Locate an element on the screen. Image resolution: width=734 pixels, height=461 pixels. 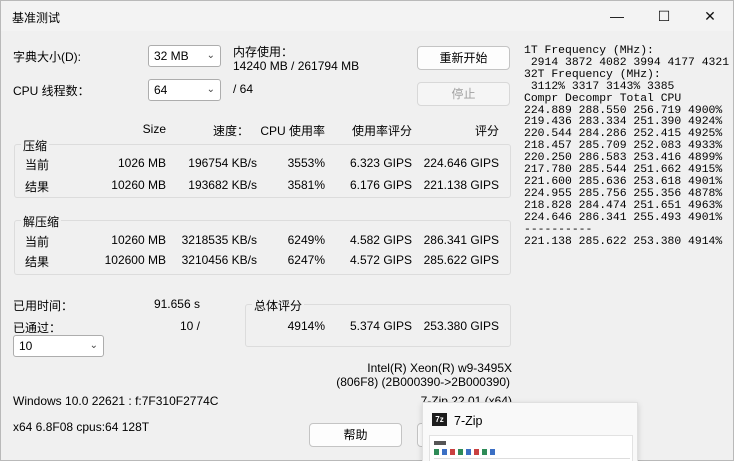
total-cpu-value: 4914% is located at coordinates (306, 326).